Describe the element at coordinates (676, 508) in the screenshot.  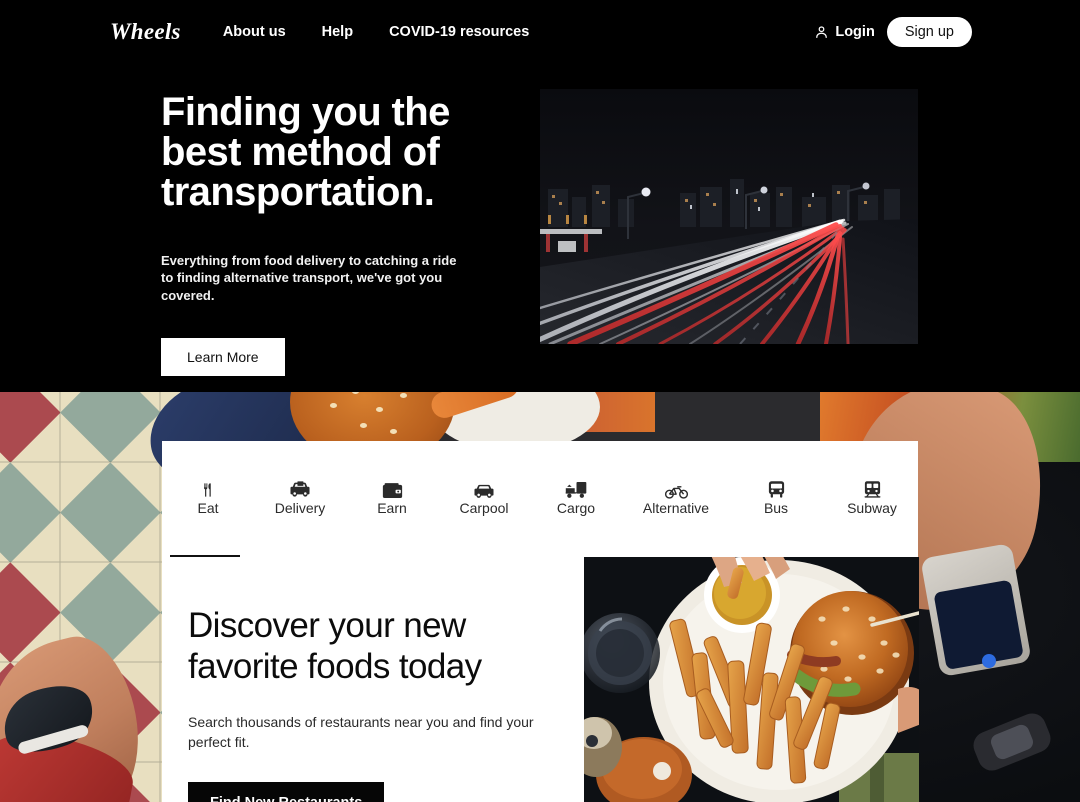
I see `tab-alternative-label: Alternative` at that location.